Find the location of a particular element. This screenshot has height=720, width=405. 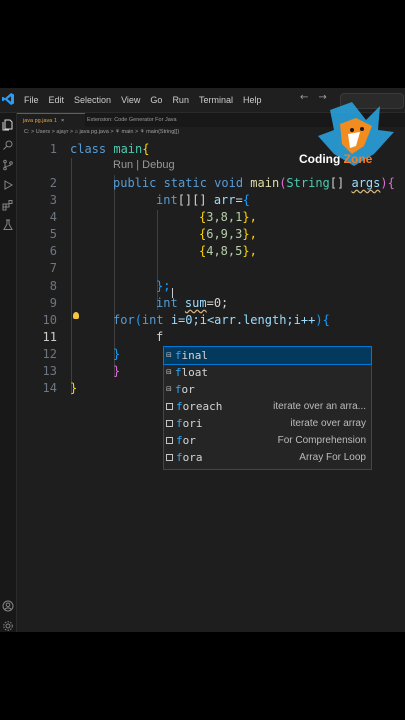

line-number: 11 is located at coordinates (49, 337).